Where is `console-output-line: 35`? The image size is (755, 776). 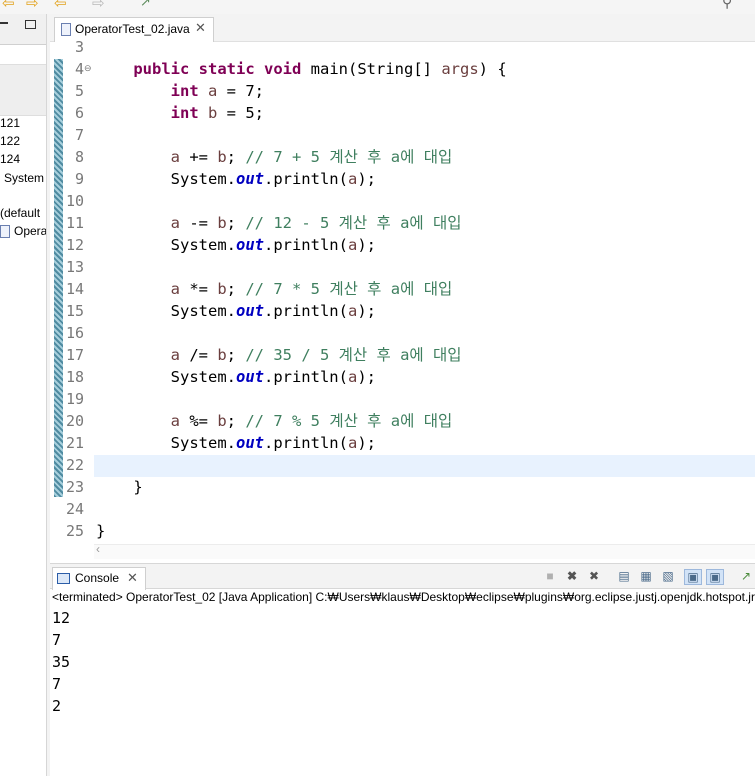
console-output-line: 35 is located at coordinates (61, 662).